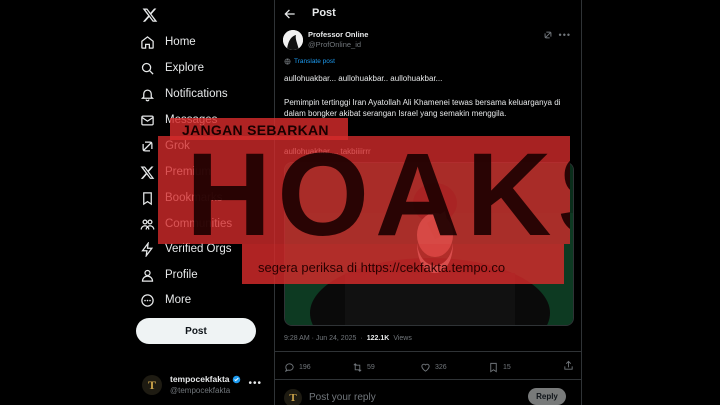 The width and height of the screenshot is (720, 405). What do you see at coordinates (386, 367) in the screenshot?
I see `repost-action: 59` at bounding box center [386, 367].